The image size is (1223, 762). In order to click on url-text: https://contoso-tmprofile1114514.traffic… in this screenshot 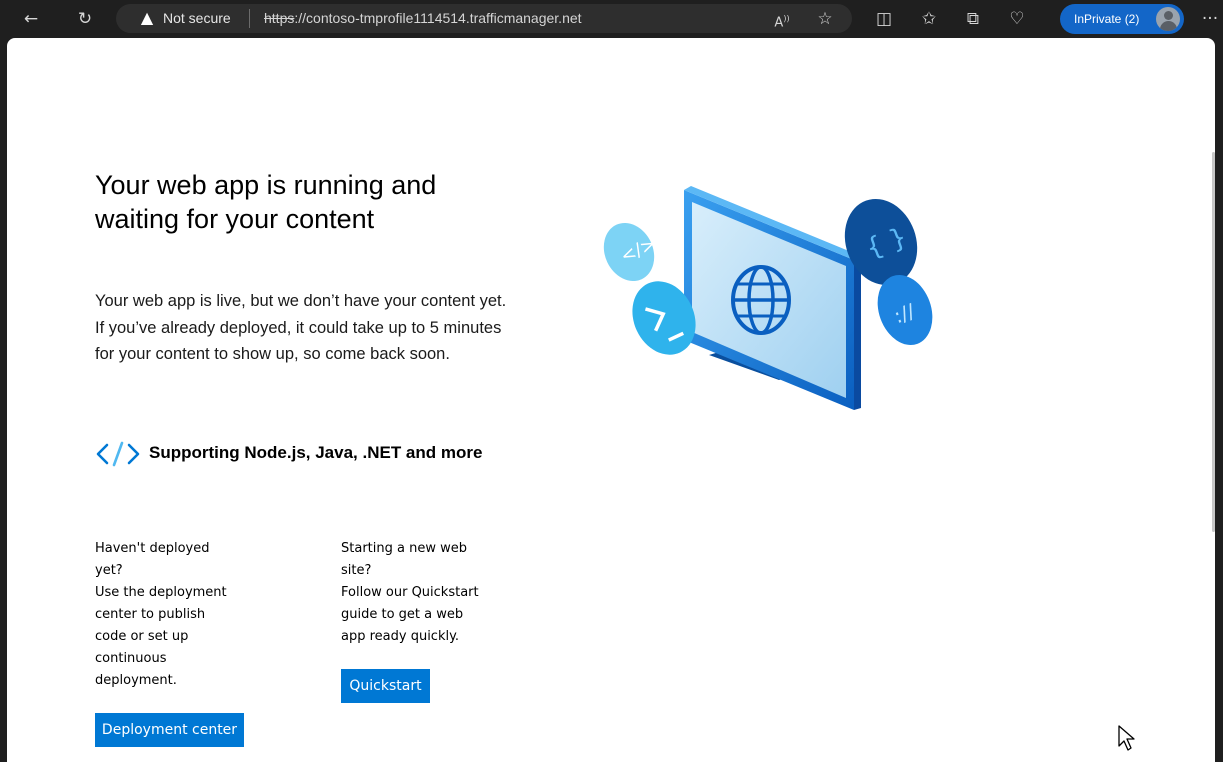, I will do `click(423, 18)`.